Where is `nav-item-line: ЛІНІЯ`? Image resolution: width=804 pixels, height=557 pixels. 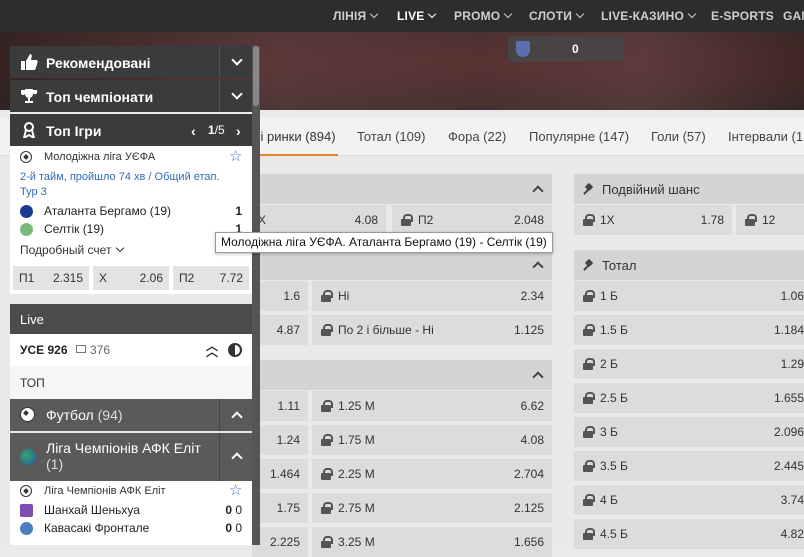 nav-item-line: ЛІНІЯ is located at coordinates (356, 16).